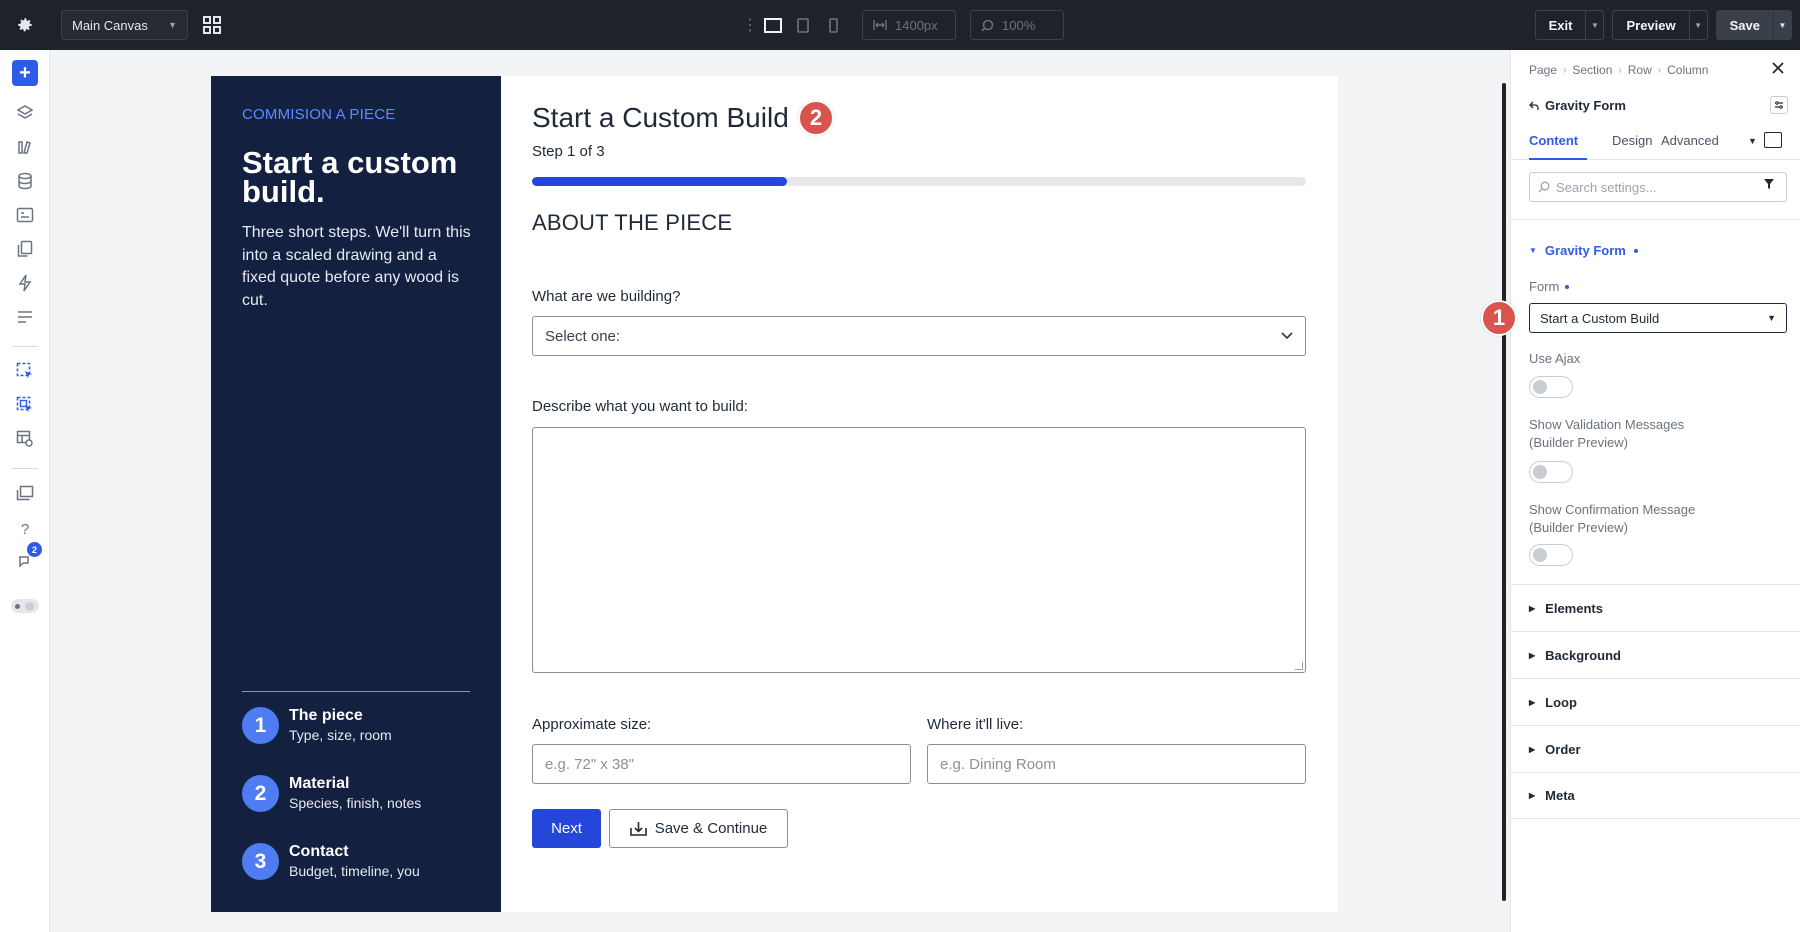 The height and width of the screenshot is (932, 1800). What do you see at coordinates (1778, 68) in the screenshot?
I see `close-icon` at bounding box center [1778, 68].